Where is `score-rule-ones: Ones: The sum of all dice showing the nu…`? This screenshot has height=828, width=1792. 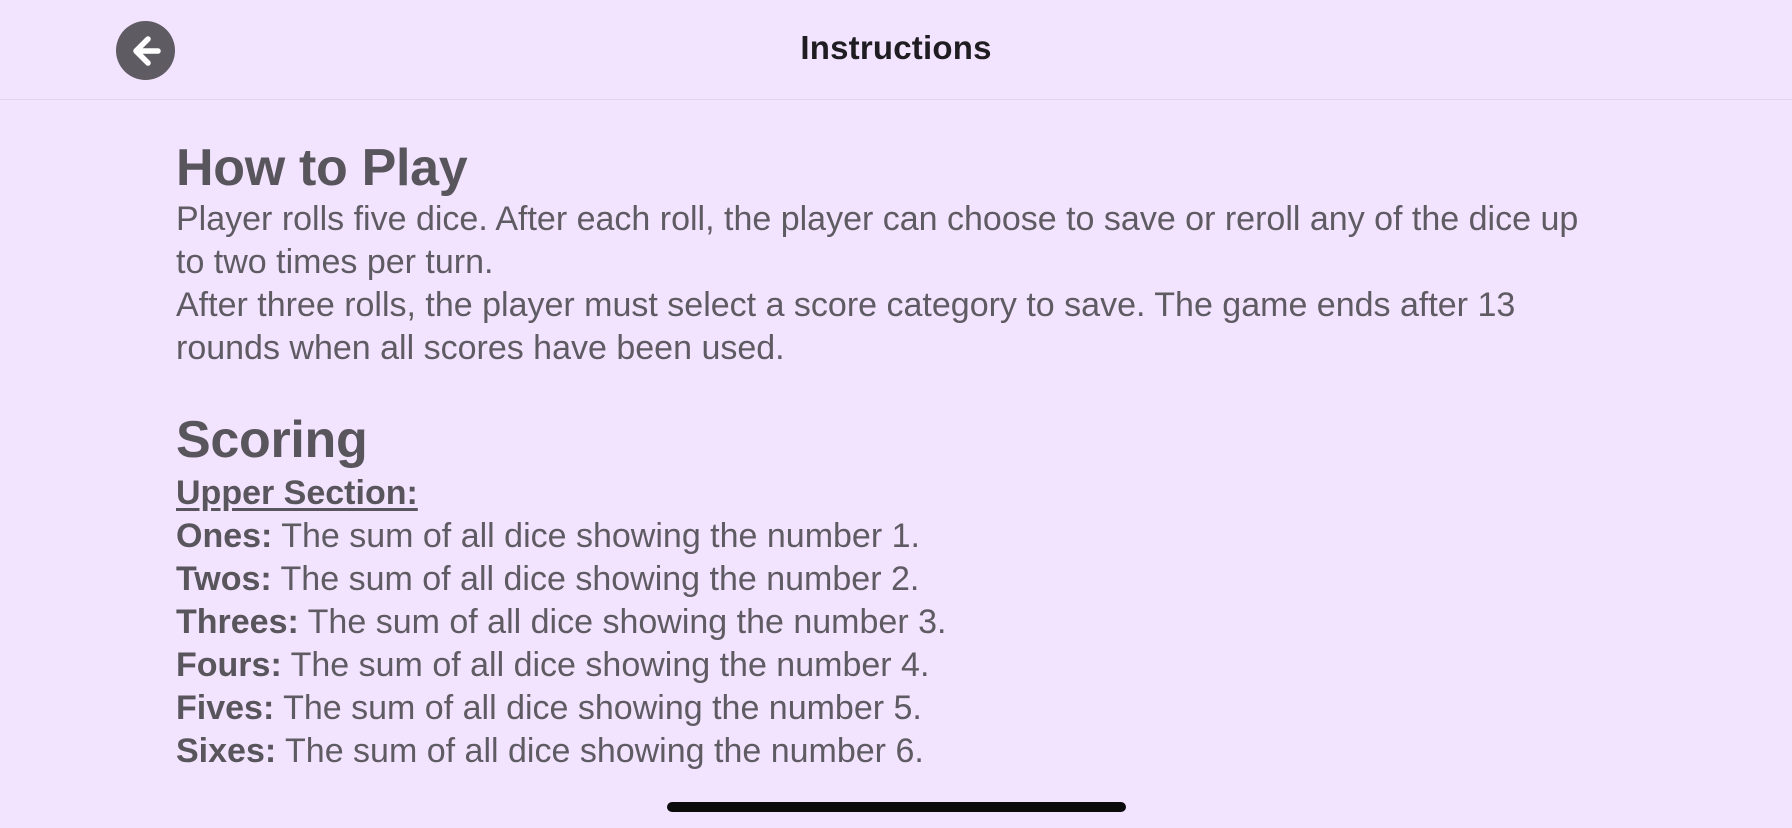
score-rule-ones: Ones: The sum of all dice showing the nu… is located at coordinates (896, 536).